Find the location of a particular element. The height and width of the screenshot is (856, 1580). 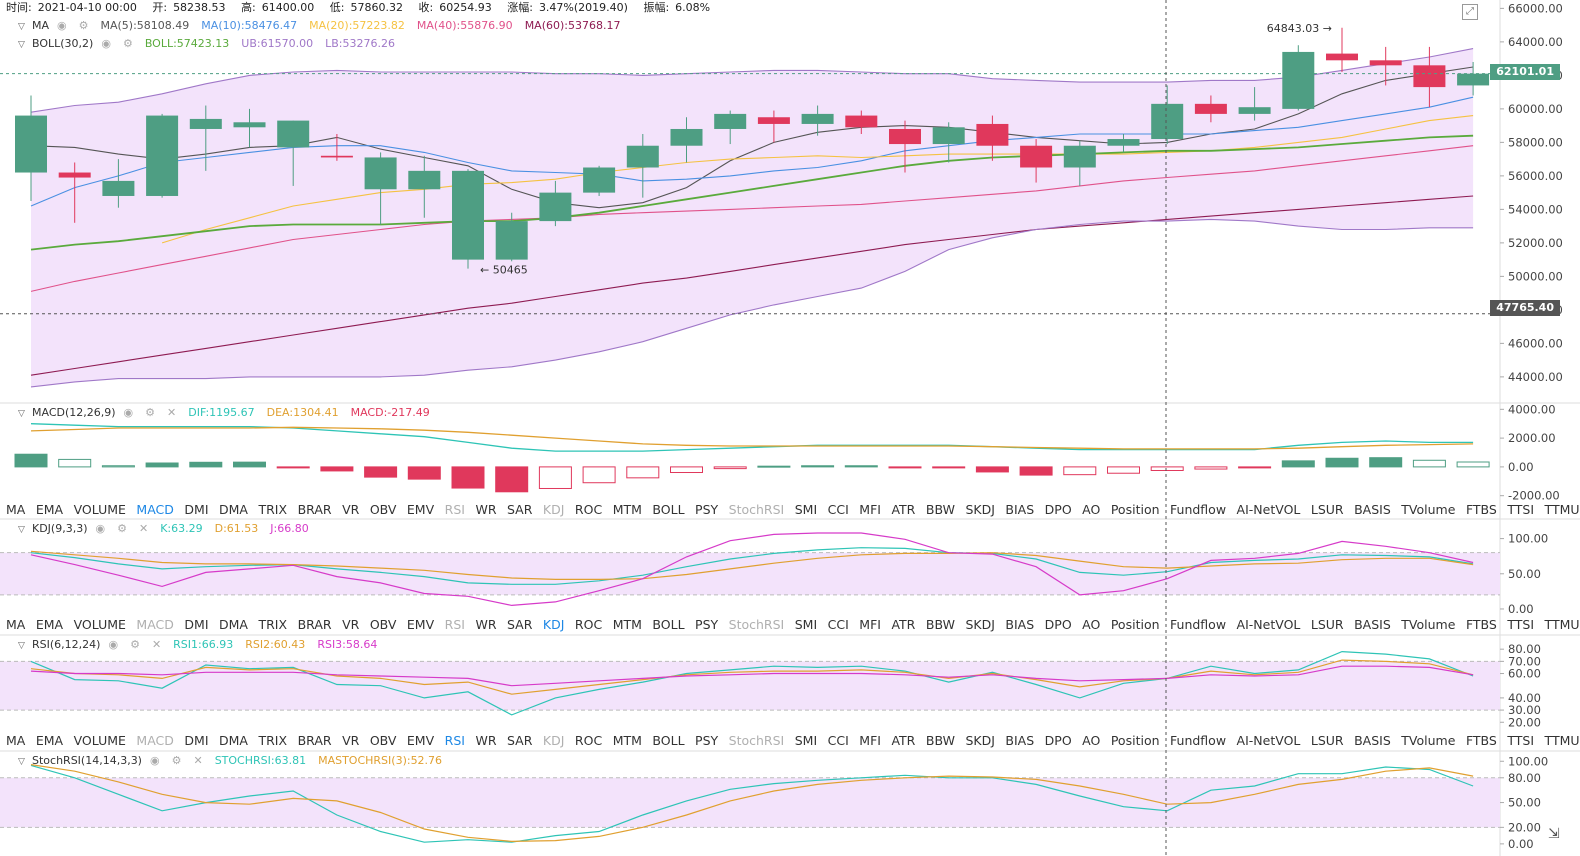

resize-handle-icon: ⇲ is located at coordinates (1556, 834).